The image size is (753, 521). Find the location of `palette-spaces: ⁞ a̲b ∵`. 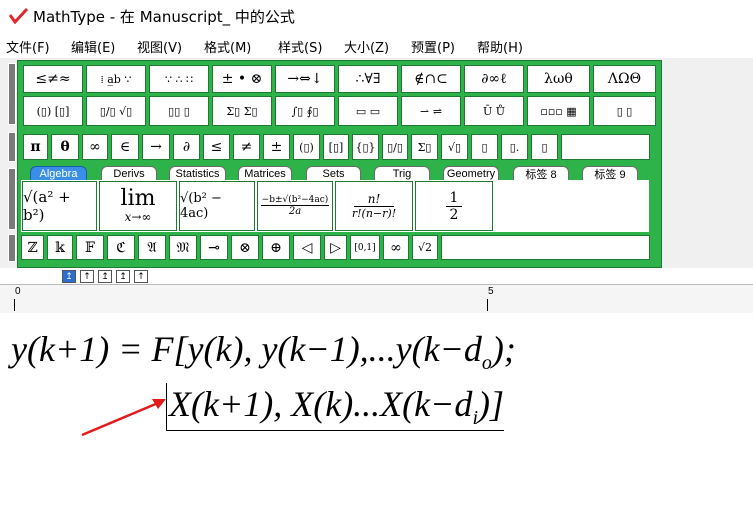

palette-spaces: ⁞ a̲b ∵ is located at coordinates (116, 79).